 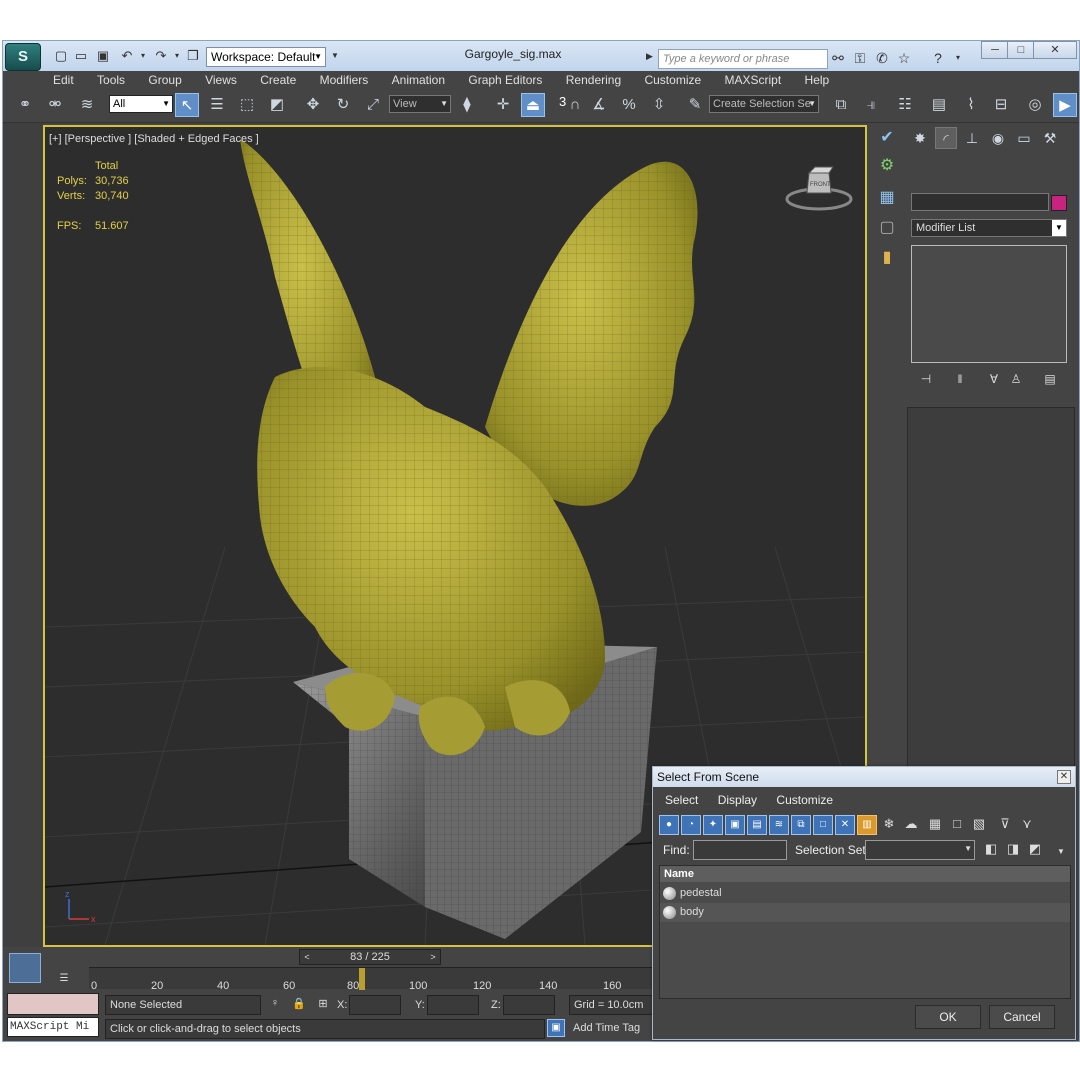 What do you see at coordinates (1021, 50) in the screenshot?
I see `maximize-button: □` at bounding box center [1021, 50].